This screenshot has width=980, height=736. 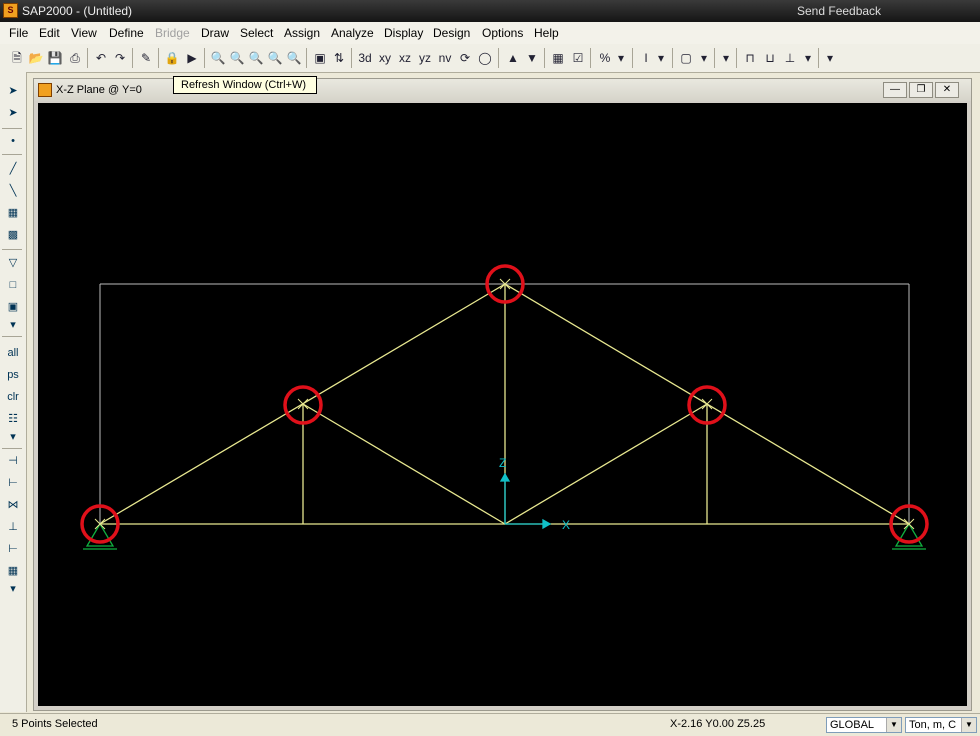 What do you see at coordinates (13, 461) in the screenshot?
I see `snap-points-icon: ⊣` at bounding box center [13, 461].